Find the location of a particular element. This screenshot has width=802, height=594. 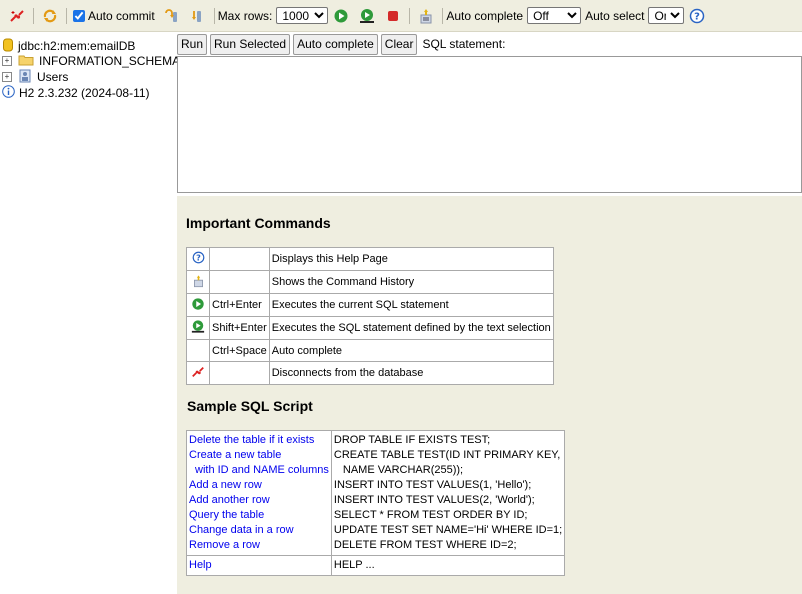

commit-icon is located at coordinates (198, 16).